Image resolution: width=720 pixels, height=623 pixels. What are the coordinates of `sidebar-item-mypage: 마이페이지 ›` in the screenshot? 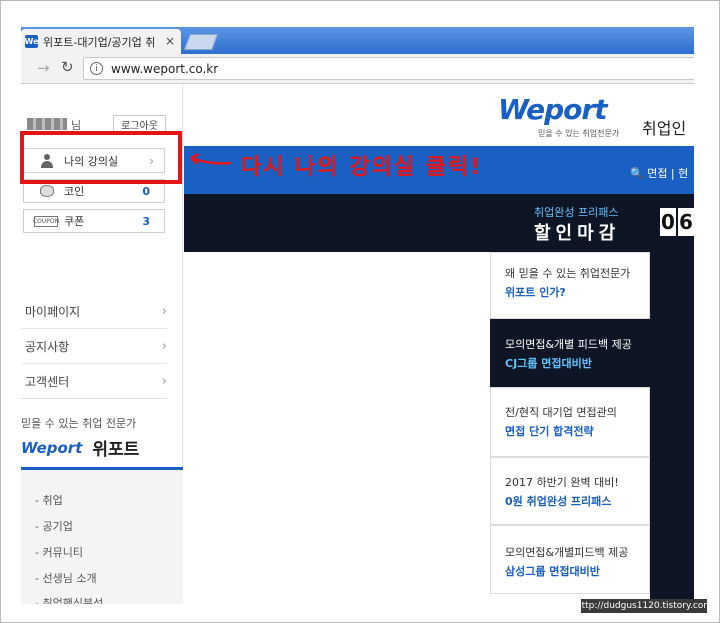 It's located at (94, 312).